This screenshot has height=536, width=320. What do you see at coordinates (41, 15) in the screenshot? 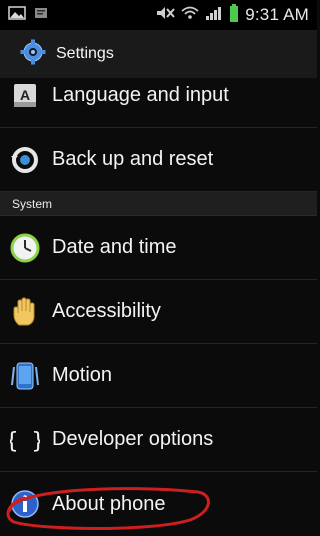
I see `message-notification-icon` at bounding box center [41, 15].